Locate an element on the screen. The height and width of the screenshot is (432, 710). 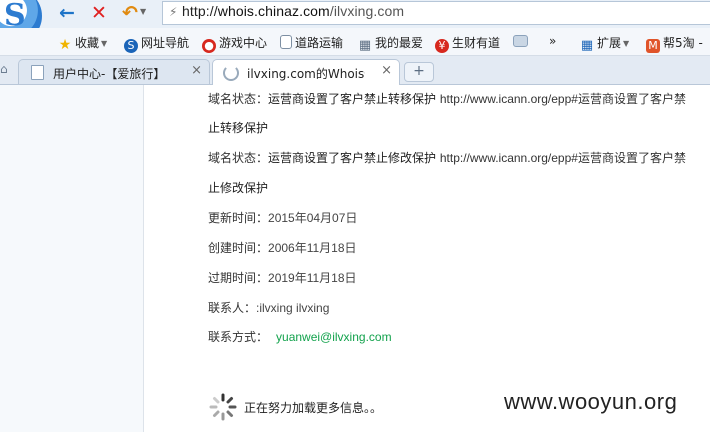
sogou-icon: S is located at coordinates (131, 46).